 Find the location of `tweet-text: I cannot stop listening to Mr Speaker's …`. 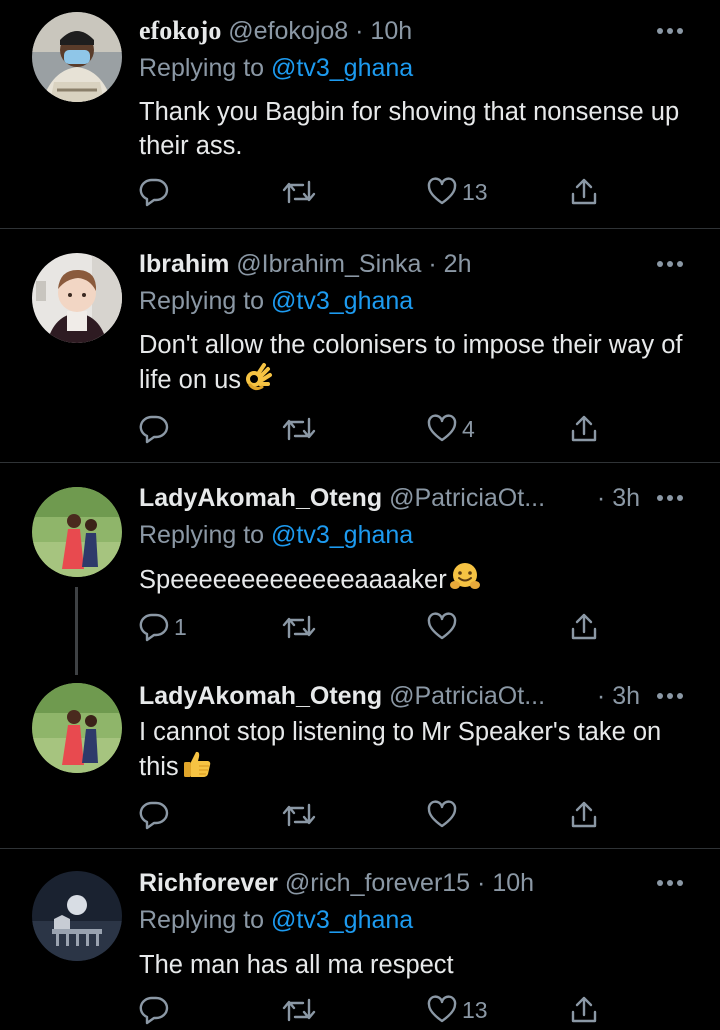

tweet-text: I cannot stop listening to Mr Speaker's … is located at coordinates (419, 751).